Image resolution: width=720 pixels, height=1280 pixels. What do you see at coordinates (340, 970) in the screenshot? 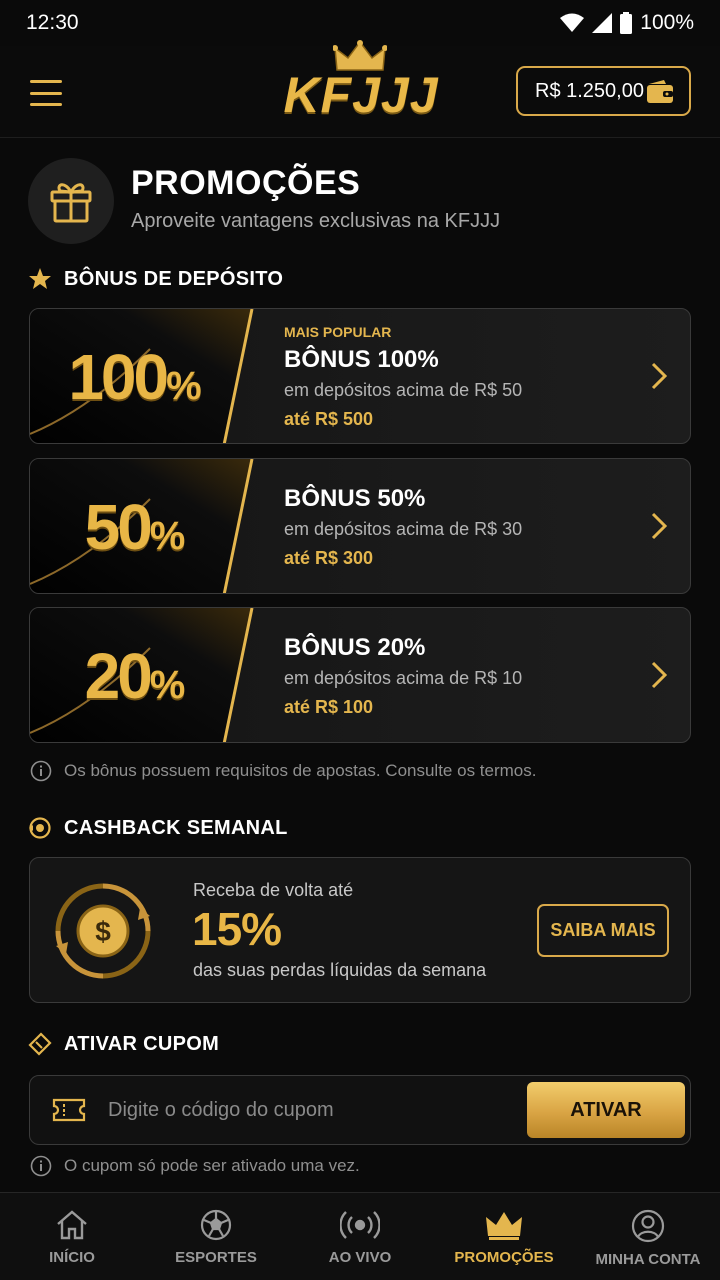
I see `cashback-desc: das suas perdas líquidas da semana` at bounding box center [340, 970].